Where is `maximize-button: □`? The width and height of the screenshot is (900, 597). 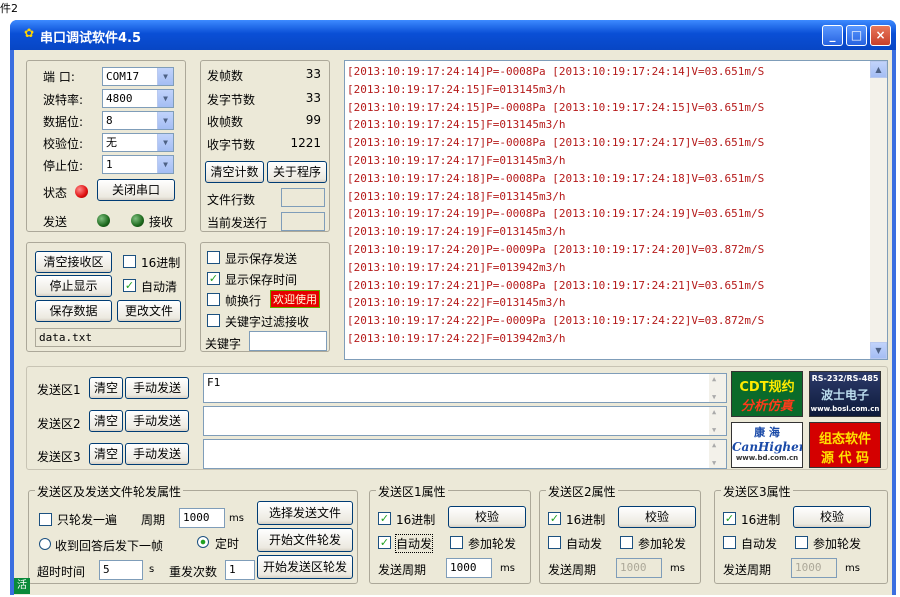
maximize-button: □ is located at coordinates (856, 35).